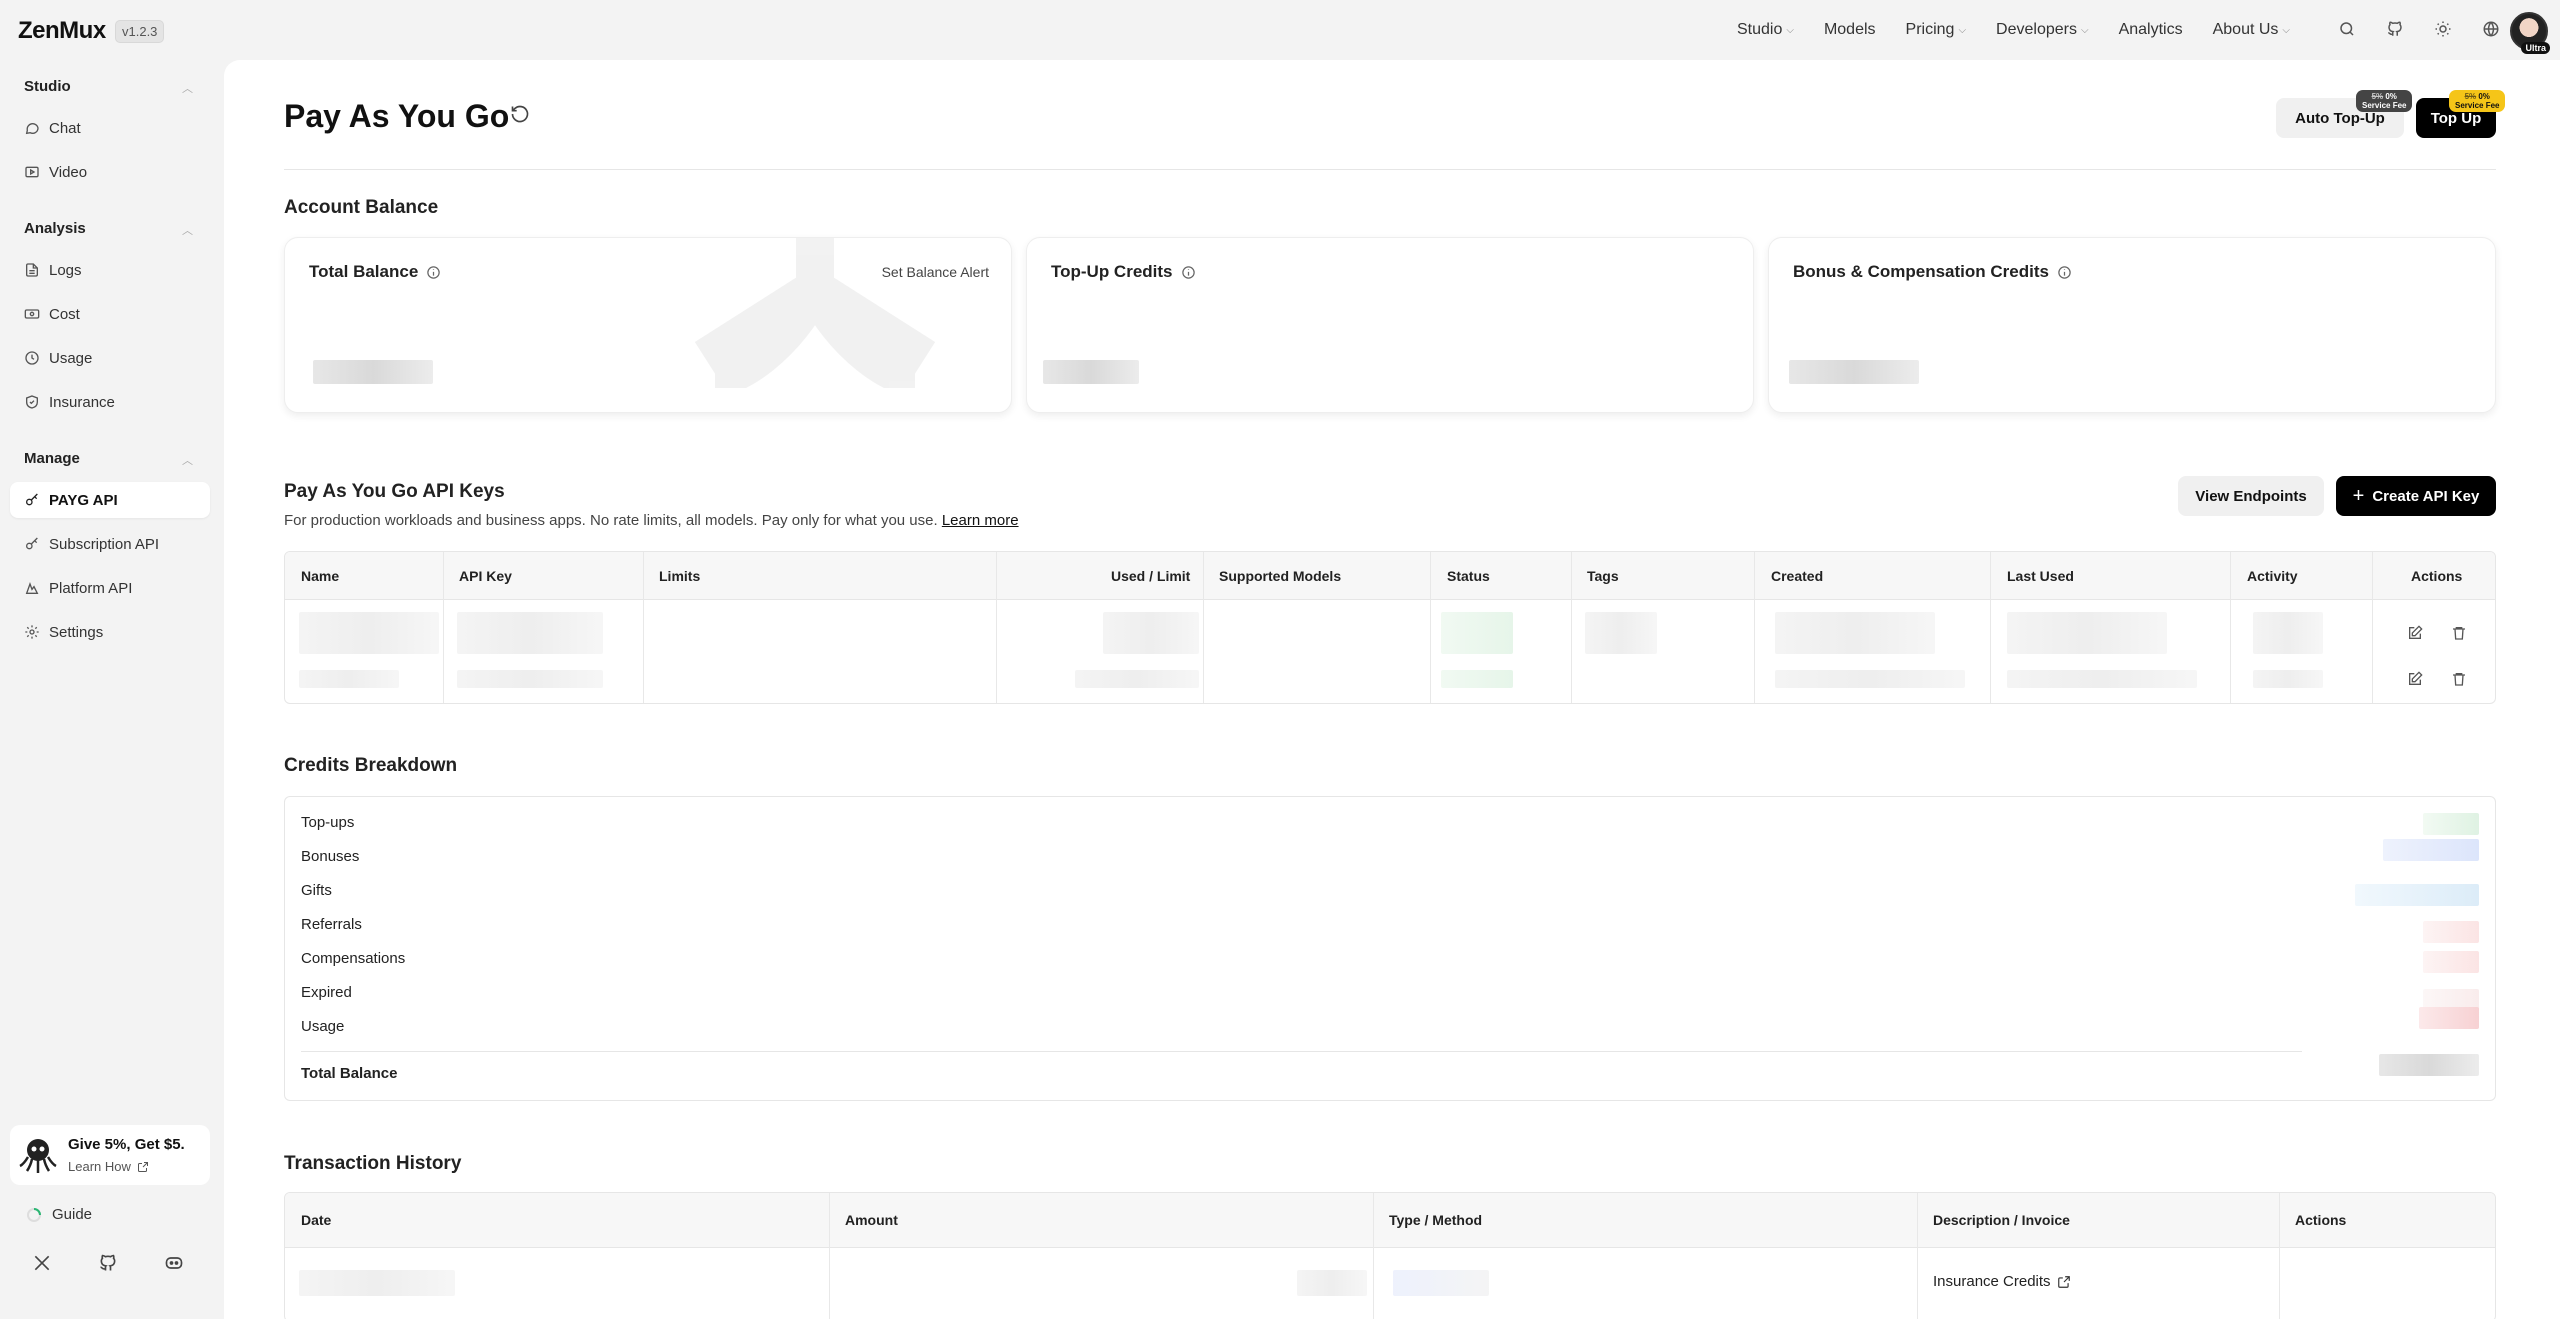 The width and height of the screenshot is (2560, 1319). Describe the element at coordinates (32, 172) in the screenshot. I see `video-icon` at that location.